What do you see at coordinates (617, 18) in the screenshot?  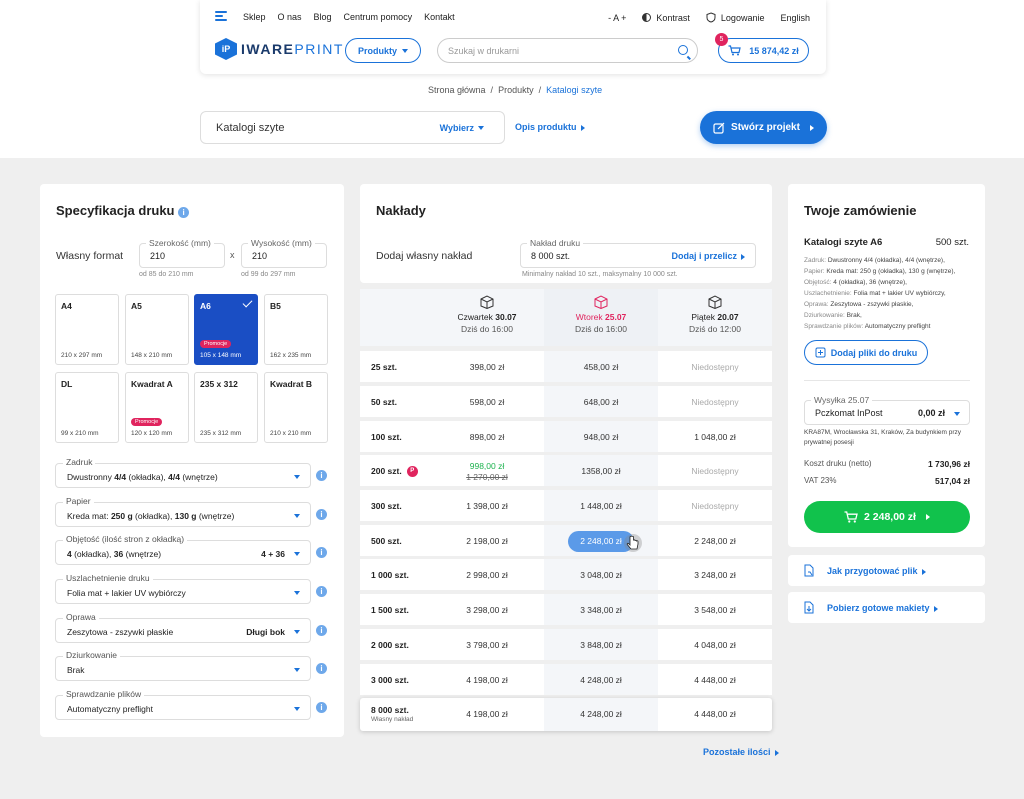 I see `font-size-control: - A +` at bounding box center [617, 18].